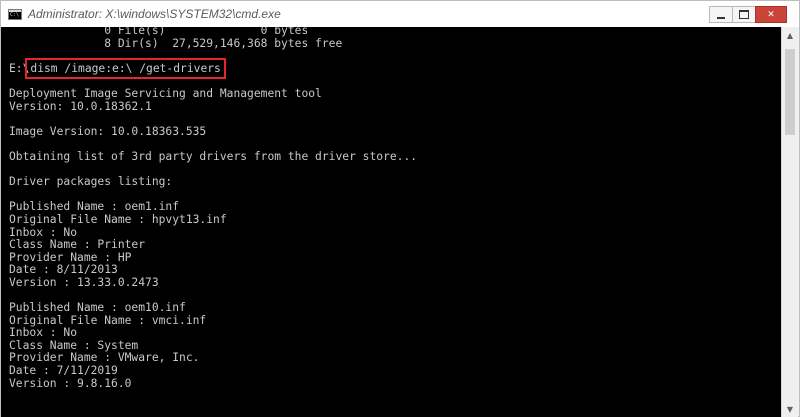  I want to click on console-line: Version: 10.0.18362.1, so click(80, 106).